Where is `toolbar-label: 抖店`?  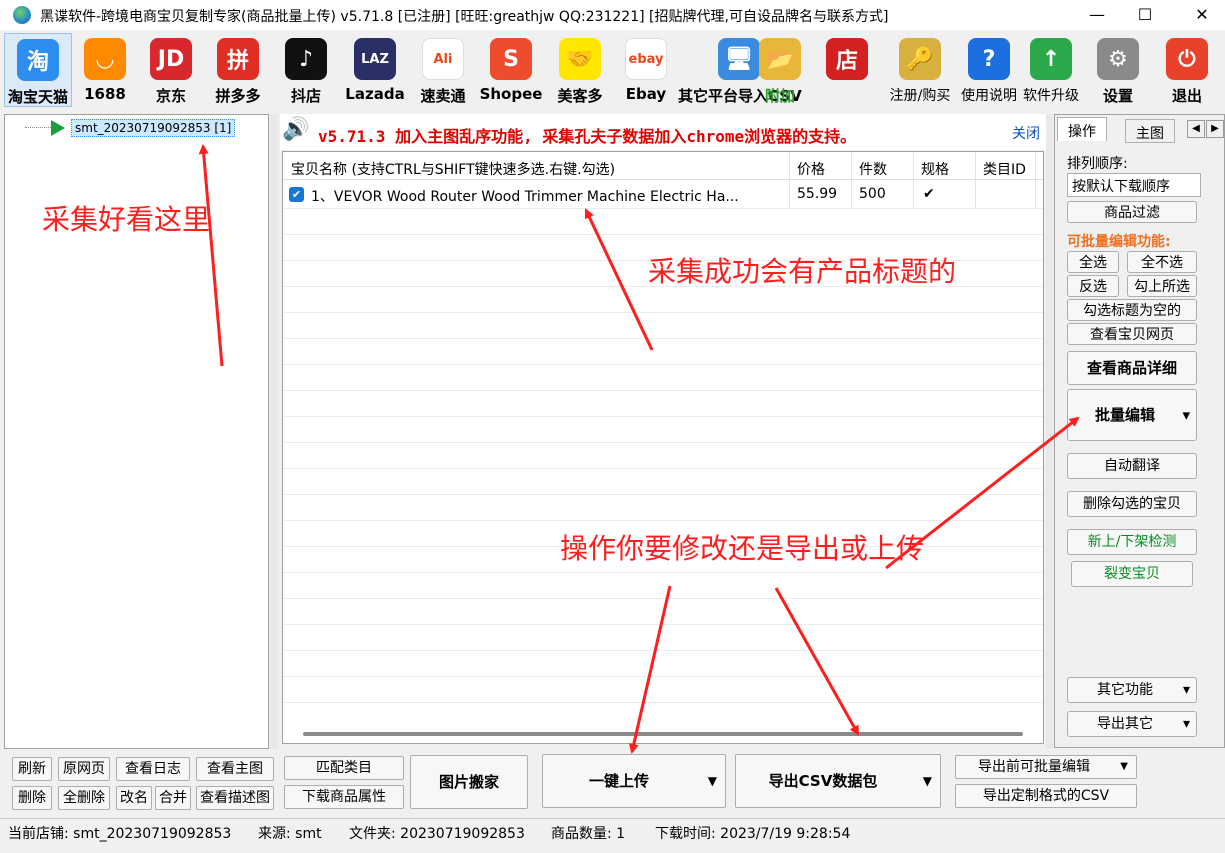
toolbar-label: 抖店 is located at coordinates (305, 96).